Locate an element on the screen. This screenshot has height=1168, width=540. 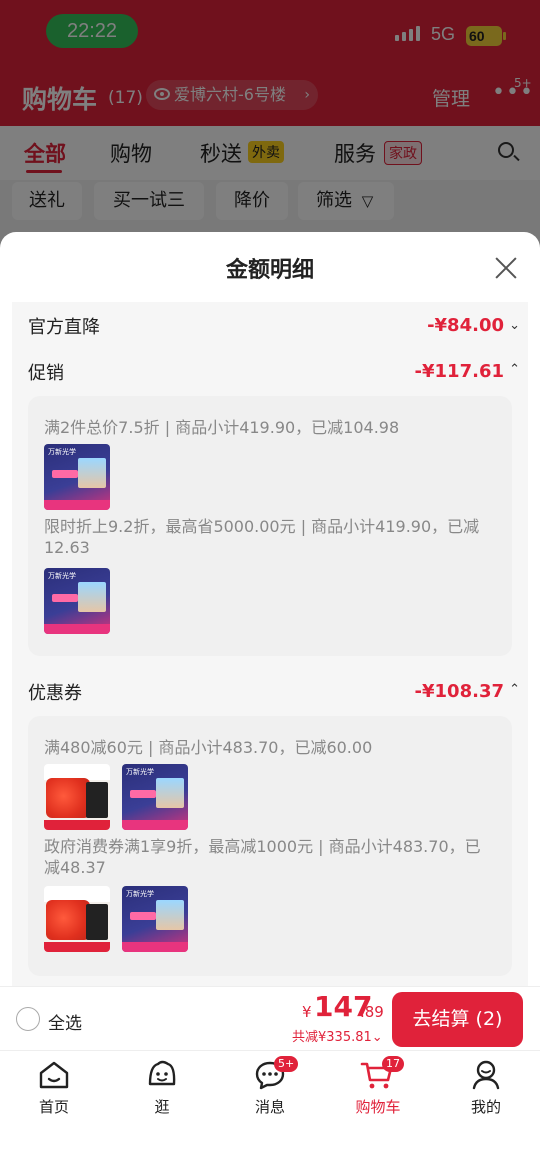
coupon-line-1: 满480减60元 | 商品小计483.70，已减60.00 is located at coordinates (208, 747).